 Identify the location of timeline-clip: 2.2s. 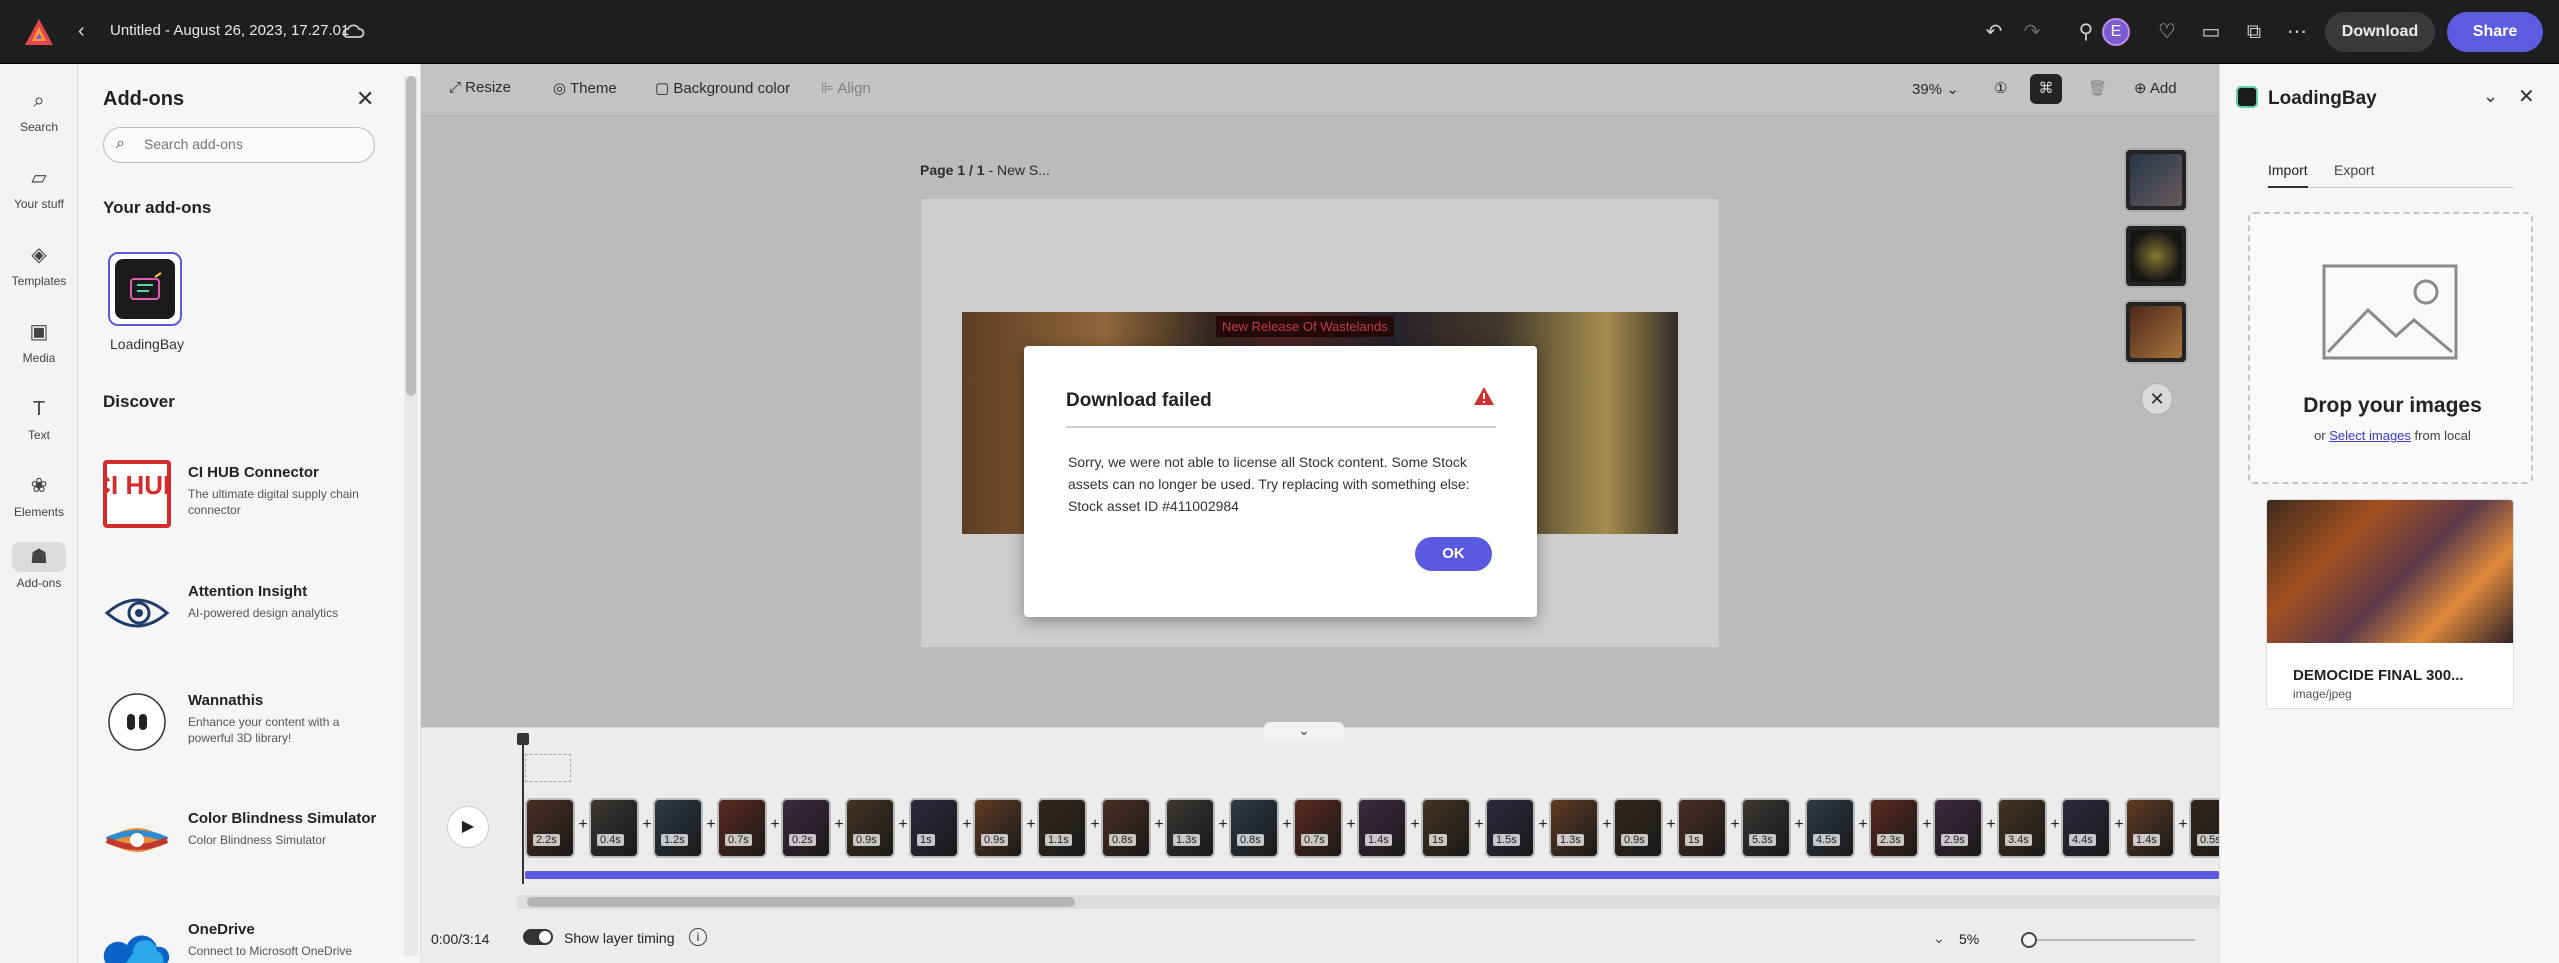
(550, 828).